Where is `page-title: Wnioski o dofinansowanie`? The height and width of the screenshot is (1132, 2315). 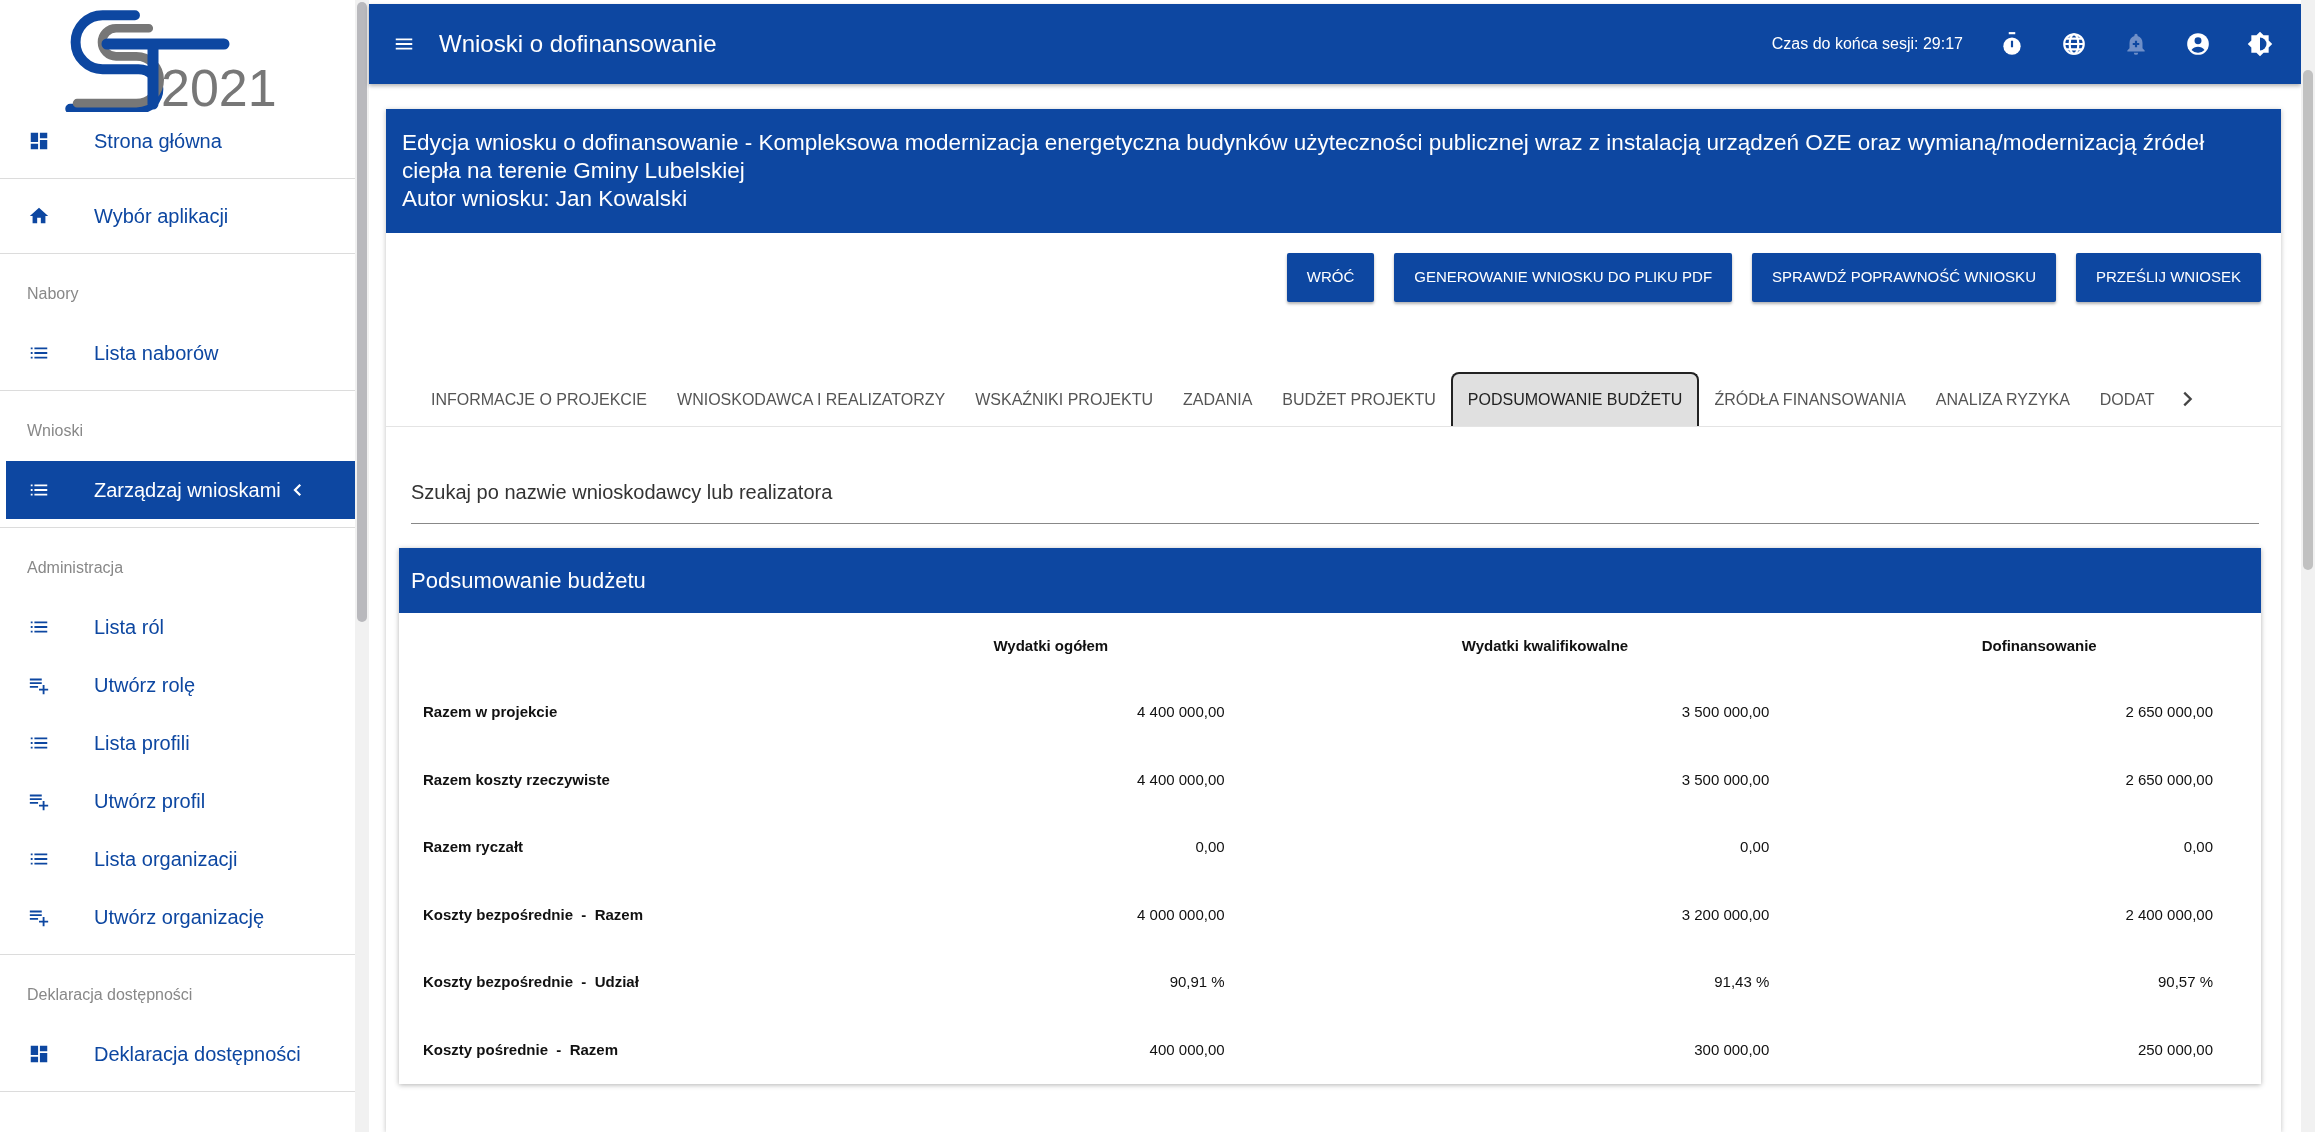 page-title: Wnioski o dofinansowanie is located at coordinates (578, 44).